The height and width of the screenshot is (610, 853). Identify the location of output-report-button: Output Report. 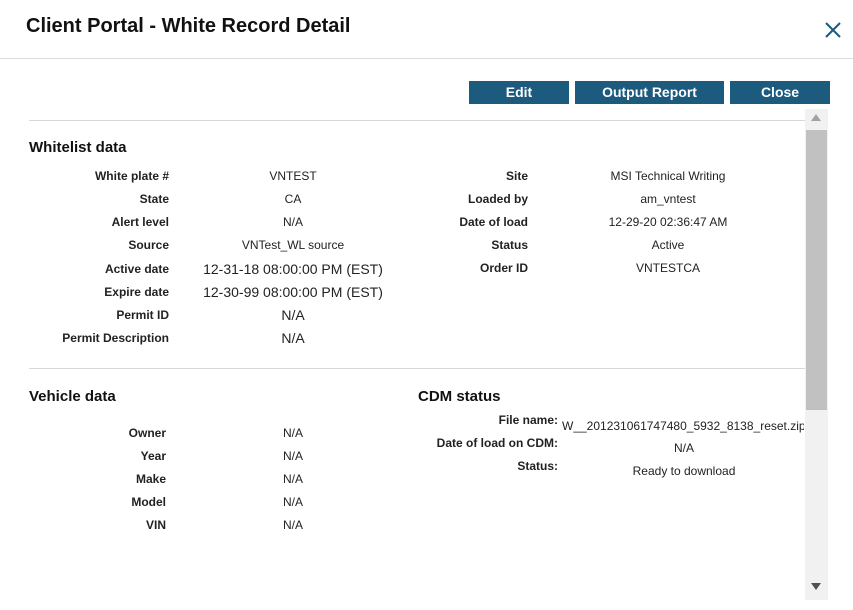
(649, 92).